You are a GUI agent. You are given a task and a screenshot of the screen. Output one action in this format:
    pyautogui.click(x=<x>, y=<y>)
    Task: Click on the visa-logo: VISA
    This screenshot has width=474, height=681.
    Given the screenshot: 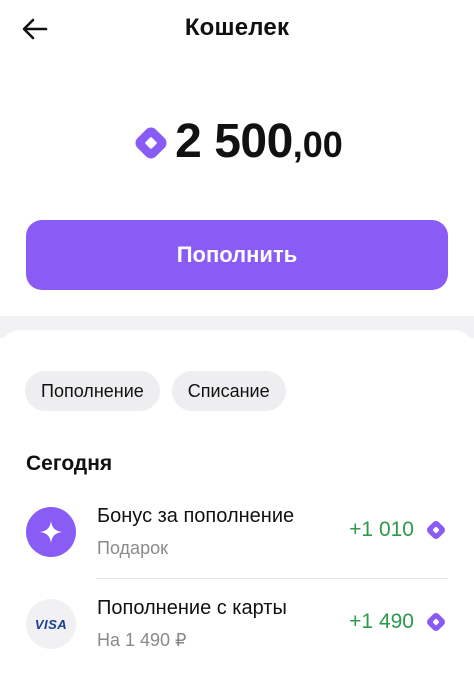 What is the action you would take?
    pyautogui.click(x=51, y=624)
    